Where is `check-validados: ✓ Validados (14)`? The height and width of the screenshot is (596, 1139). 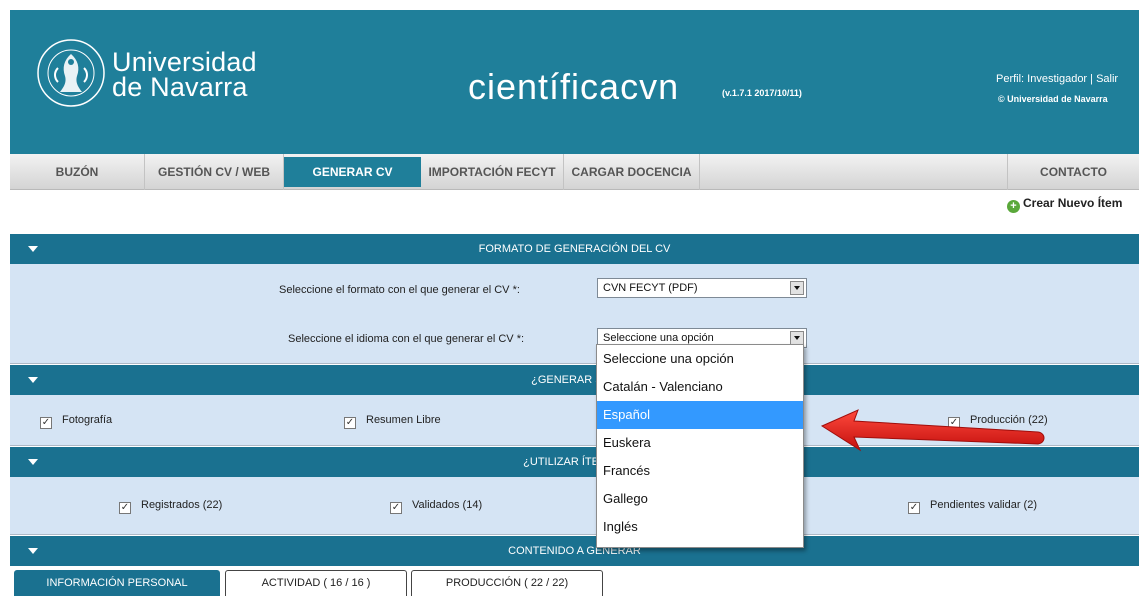
check-validados: ✓ Validados (14) is located at coordinates (436, 506).